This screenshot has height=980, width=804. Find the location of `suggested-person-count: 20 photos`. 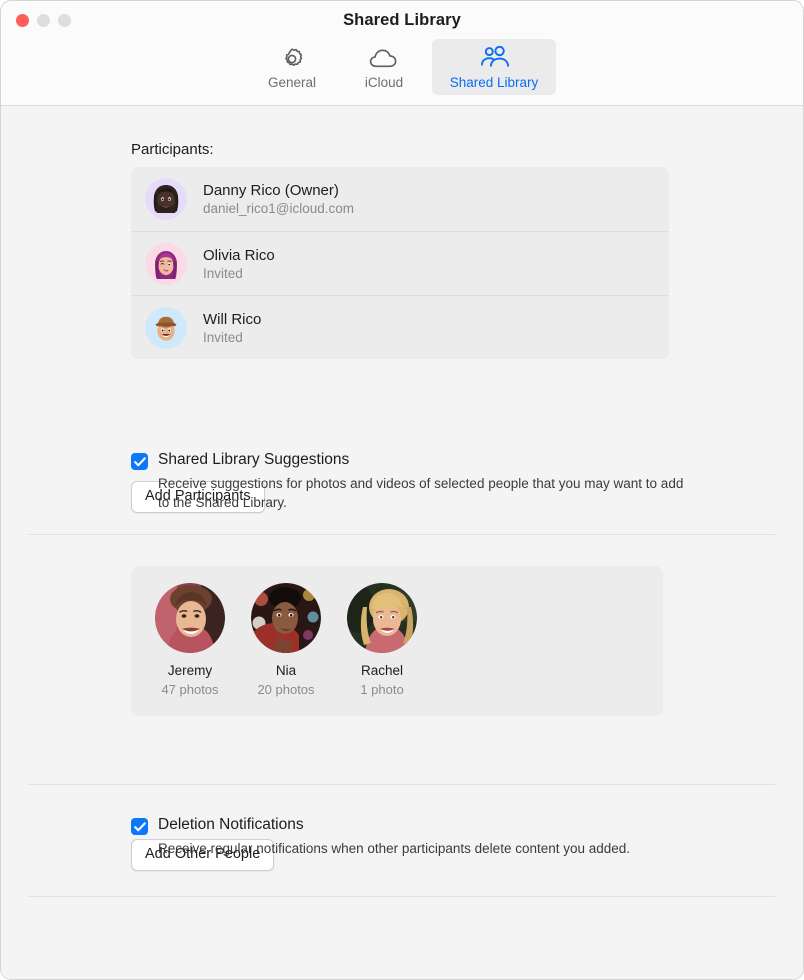

suggested-person-count: 20 photos is located at coordinates (286, 689).